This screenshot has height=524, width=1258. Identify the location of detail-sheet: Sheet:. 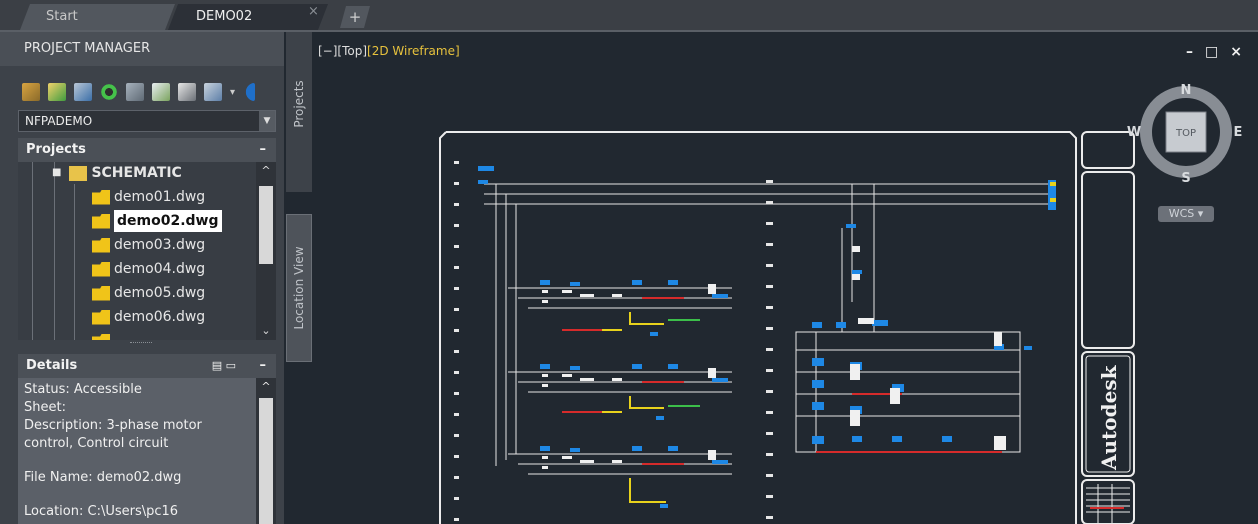
(45, 407).